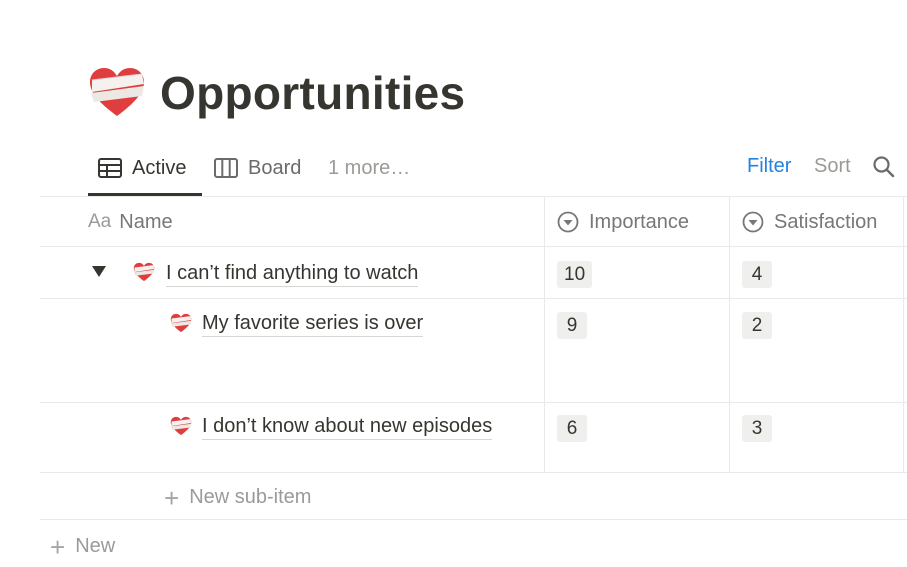 The image size is (907, 567). I want to click on filter-button: Filter, so click(769, 166).